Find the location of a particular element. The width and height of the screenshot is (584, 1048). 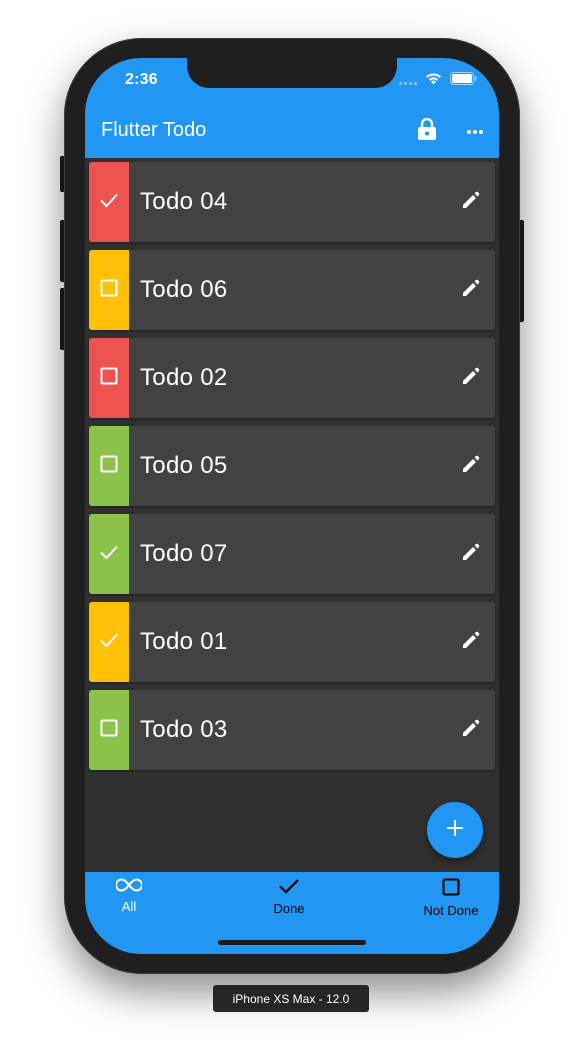

todo-label: Todo 04 is located at coordinates (184, 201).